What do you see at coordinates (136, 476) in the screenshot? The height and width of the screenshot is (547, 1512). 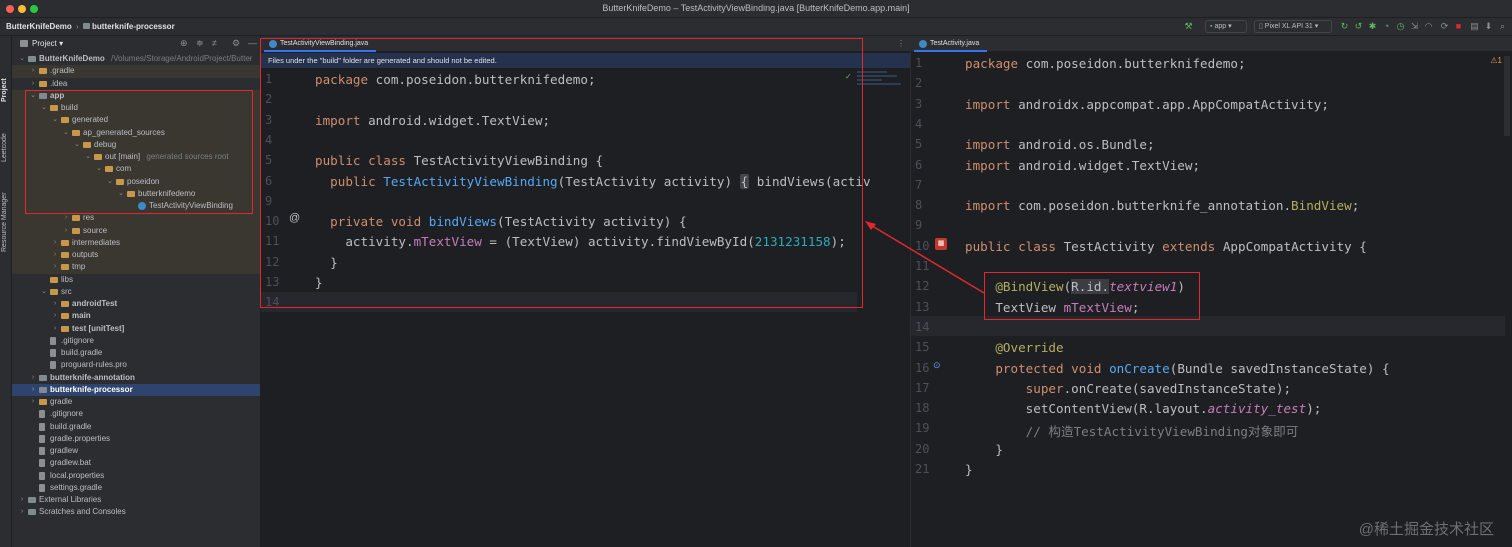 I see `tree-item: local.properties` at bounding box center [136, 476].